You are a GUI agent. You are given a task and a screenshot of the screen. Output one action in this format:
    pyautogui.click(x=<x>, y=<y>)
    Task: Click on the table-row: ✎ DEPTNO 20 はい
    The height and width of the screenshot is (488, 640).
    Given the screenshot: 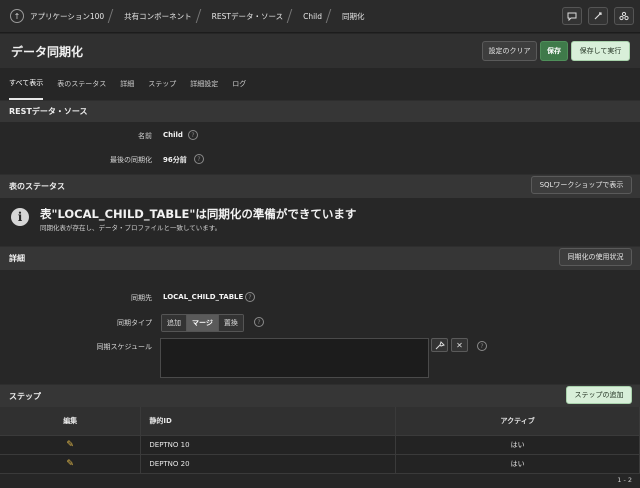 What is the action you would take?
    pyautogui.click(x=320, y=464)
    